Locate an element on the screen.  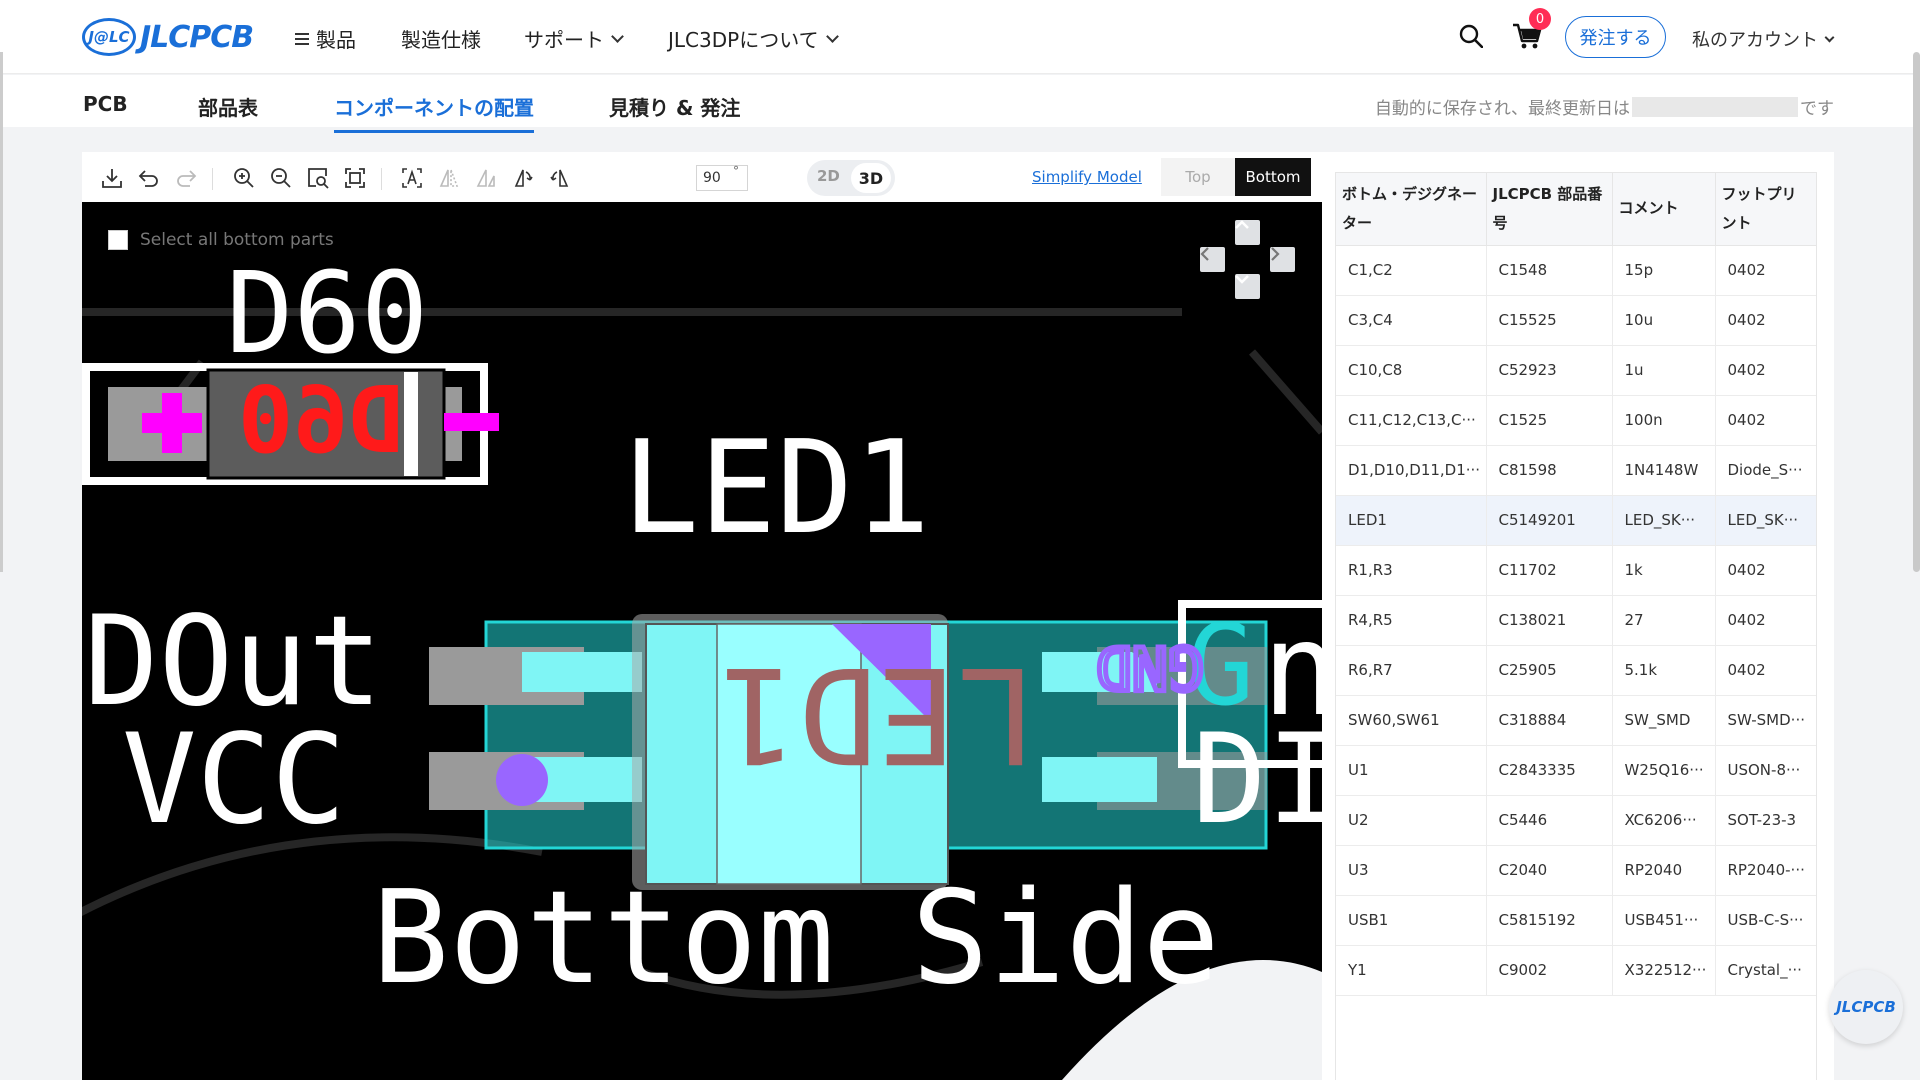
undo-icon is located at coordinates (149, 178).